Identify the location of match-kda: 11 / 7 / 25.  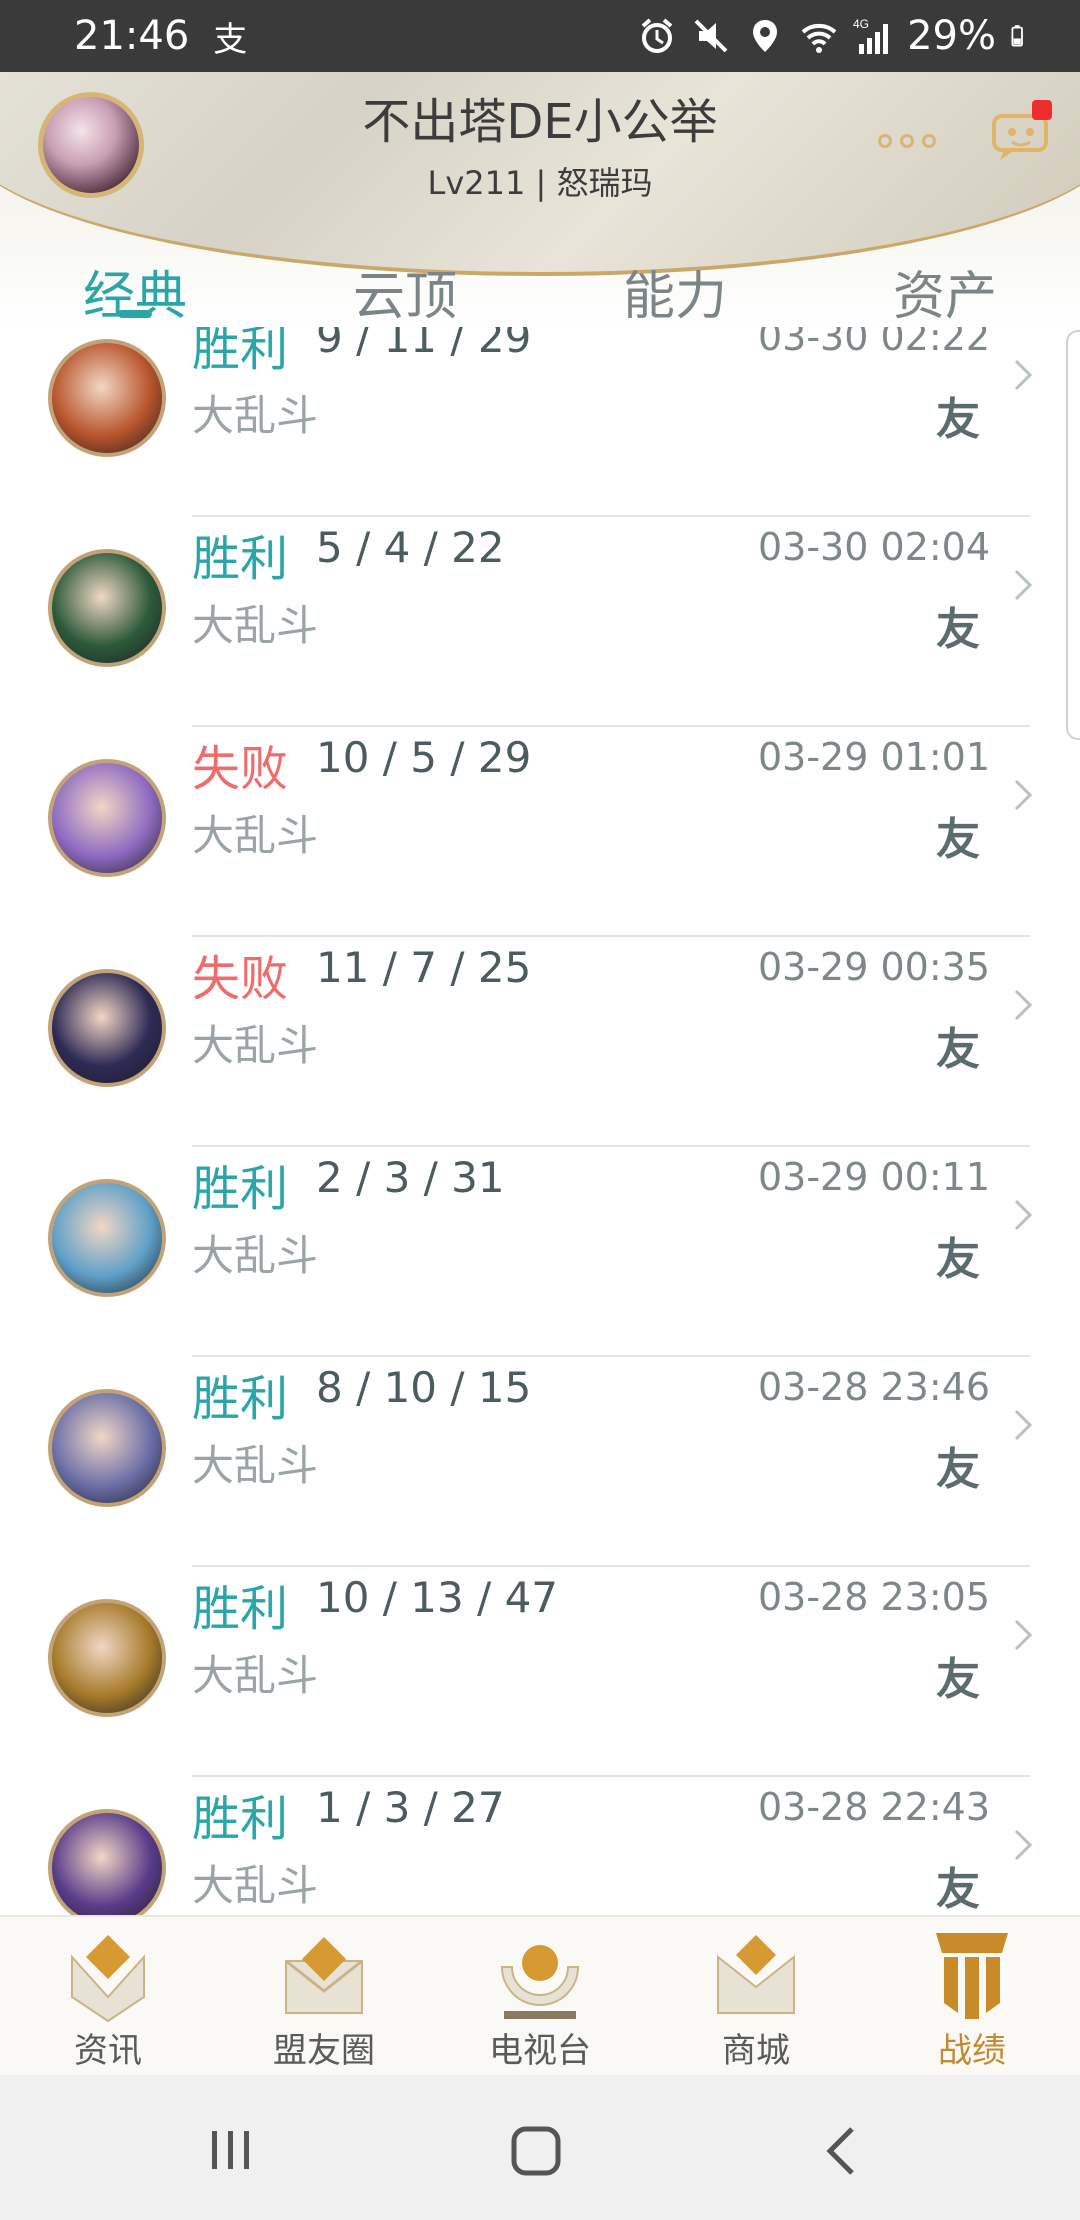
(424, 967).